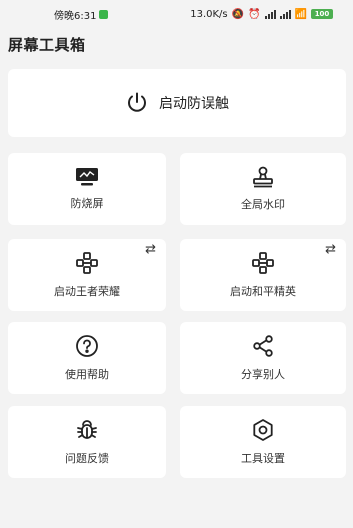 This screenshot has width=353, height=528. I want to click on start-anti-touch-label: 启动防误触, so click(194, 104).